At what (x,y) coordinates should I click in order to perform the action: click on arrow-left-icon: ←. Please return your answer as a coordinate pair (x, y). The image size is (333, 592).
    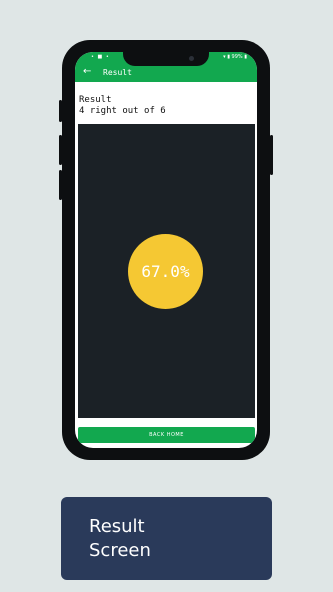
    Looking at the image, I should click on (87, 72).